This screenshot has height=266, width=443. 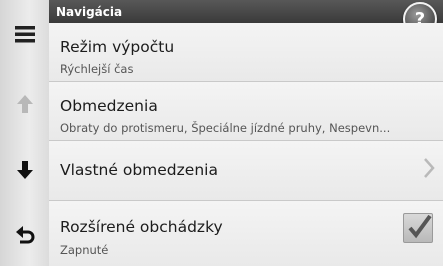 What do you see at coordinates (429, 168) in the screenshot?
I see `chevron-right-icon` at bounding box center [429, 168].